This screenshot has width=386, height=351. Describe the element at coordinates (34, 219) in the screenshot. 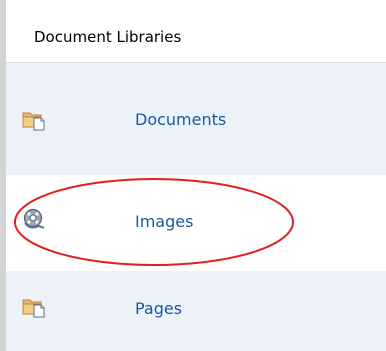

I see `image-library-icon` at that location.